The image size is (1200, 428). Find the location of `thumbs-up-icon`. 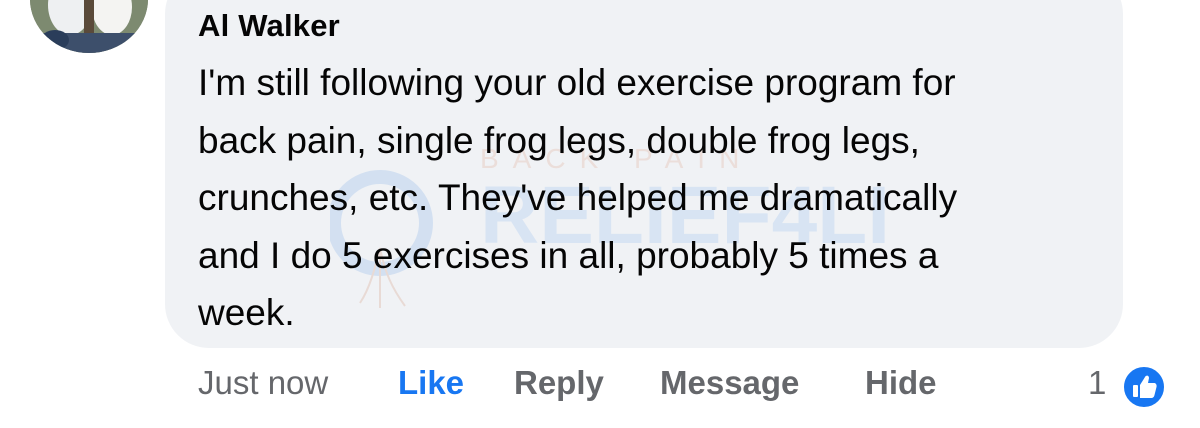

thumbs-up-icon is located at coordinates (1144, 387).